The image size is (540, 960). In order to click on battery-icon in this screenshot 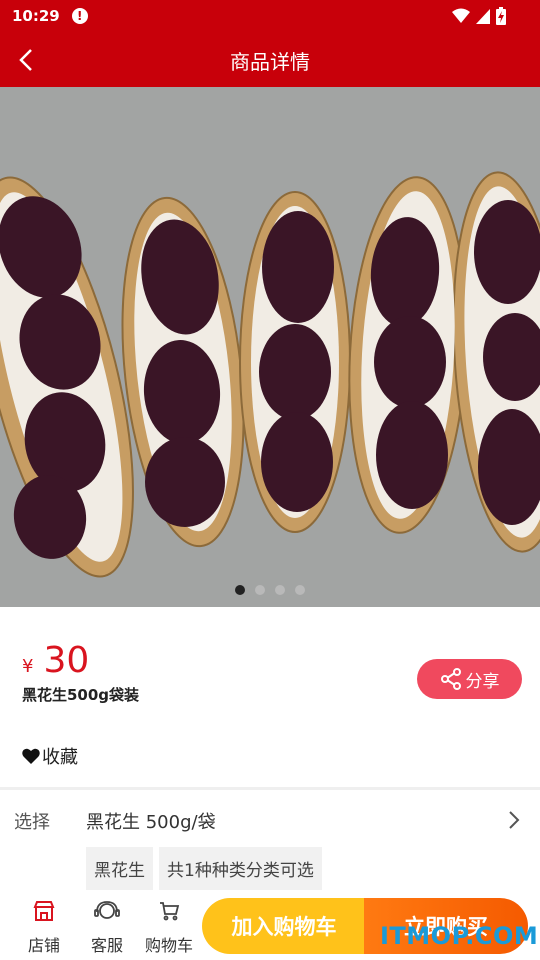, I will do `click(501, 16)`.